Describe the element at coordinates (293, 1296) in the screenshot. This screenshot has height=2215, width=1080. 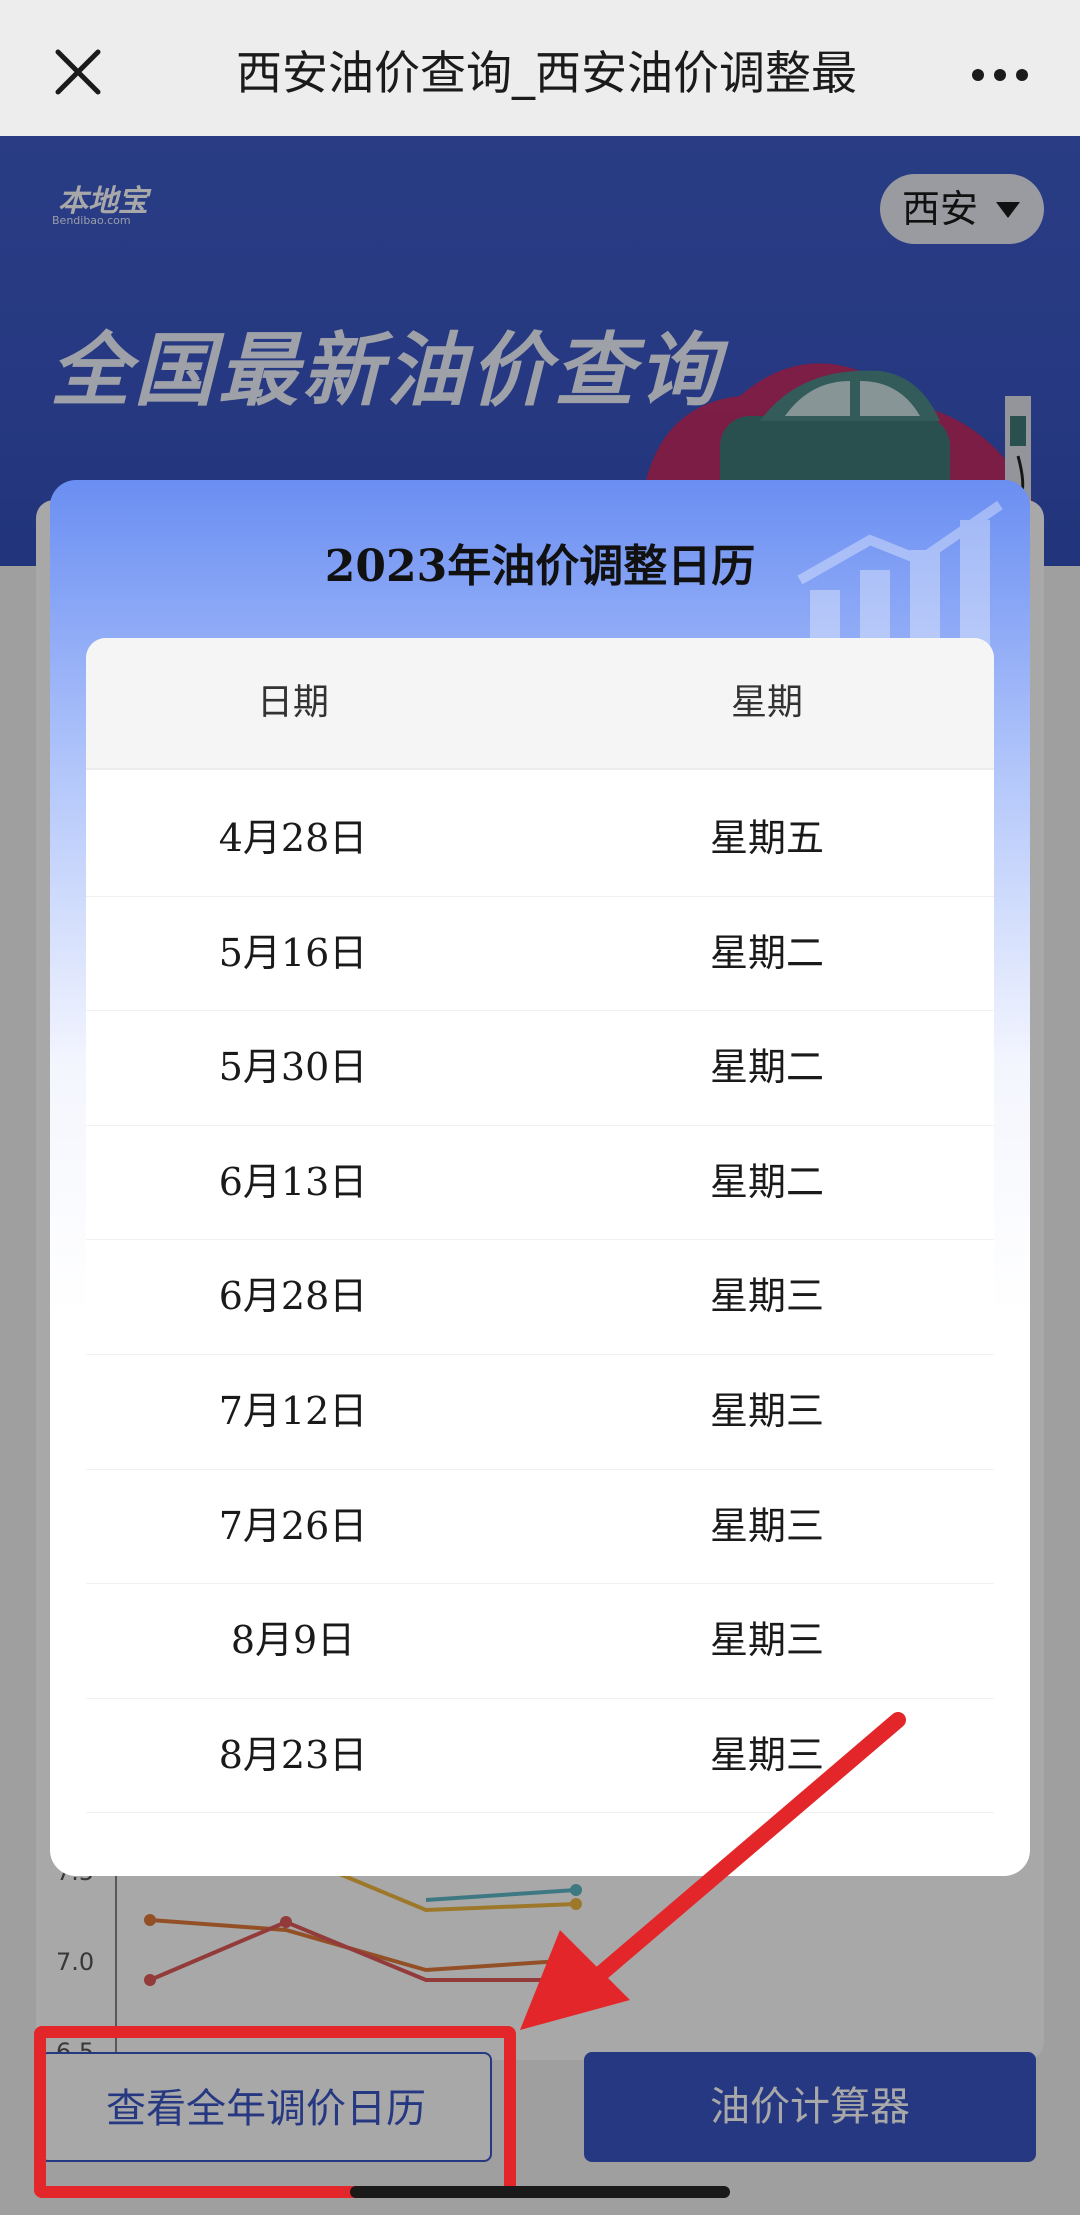
I see `date-cell: 6月28日` at that location.